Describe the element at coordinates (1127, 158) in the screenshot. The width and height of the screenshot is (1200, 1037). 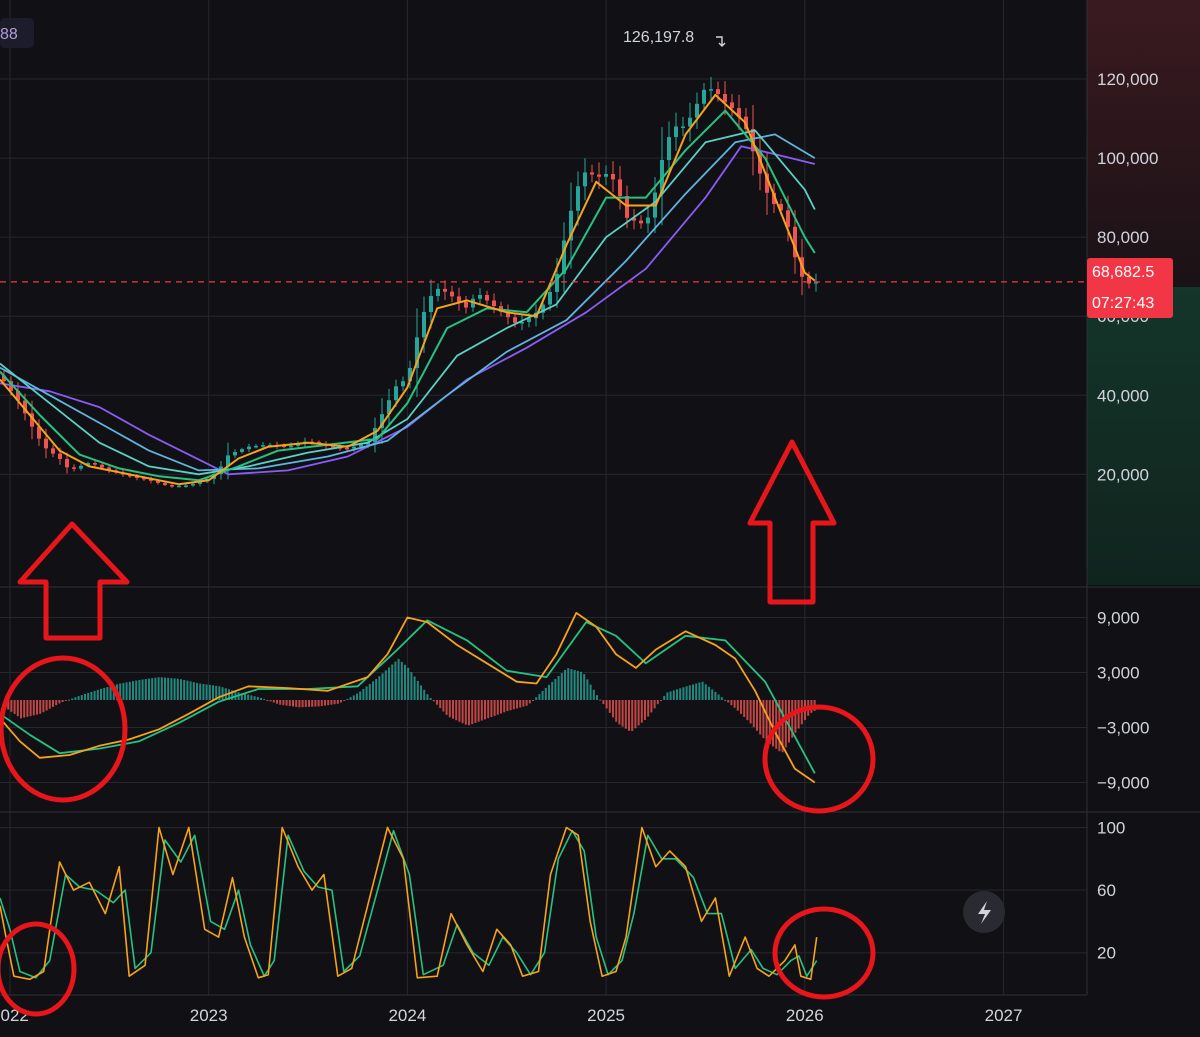
I see `price-tick-label: 100,000` at that location.